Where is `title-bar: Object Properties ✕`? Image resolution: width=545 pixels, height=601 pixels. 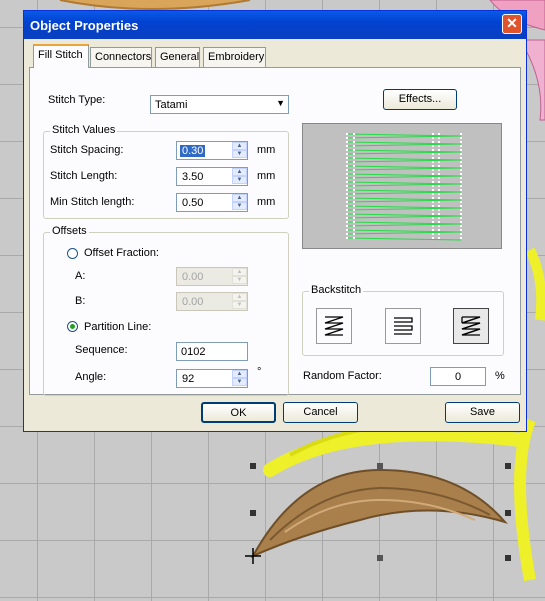 title-bar: Object Properties ✕ is located at coordinates (275, 25).